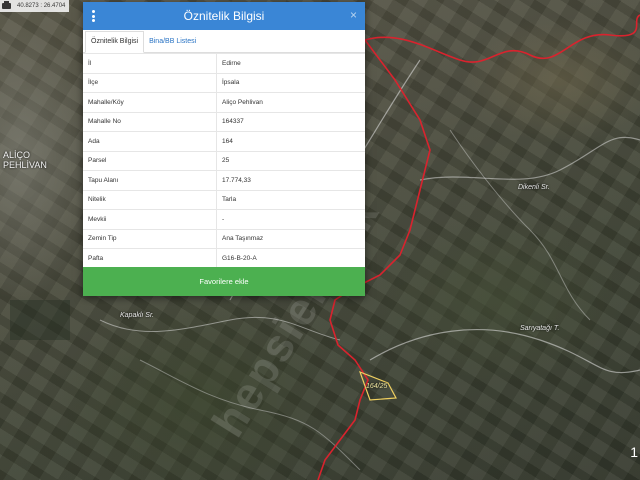 The width and height of the screenshot is (640, 480). Describe the element at coordinates (150, 122) in the screenshot. I see `attribute-key: Mahalle No` at that location.